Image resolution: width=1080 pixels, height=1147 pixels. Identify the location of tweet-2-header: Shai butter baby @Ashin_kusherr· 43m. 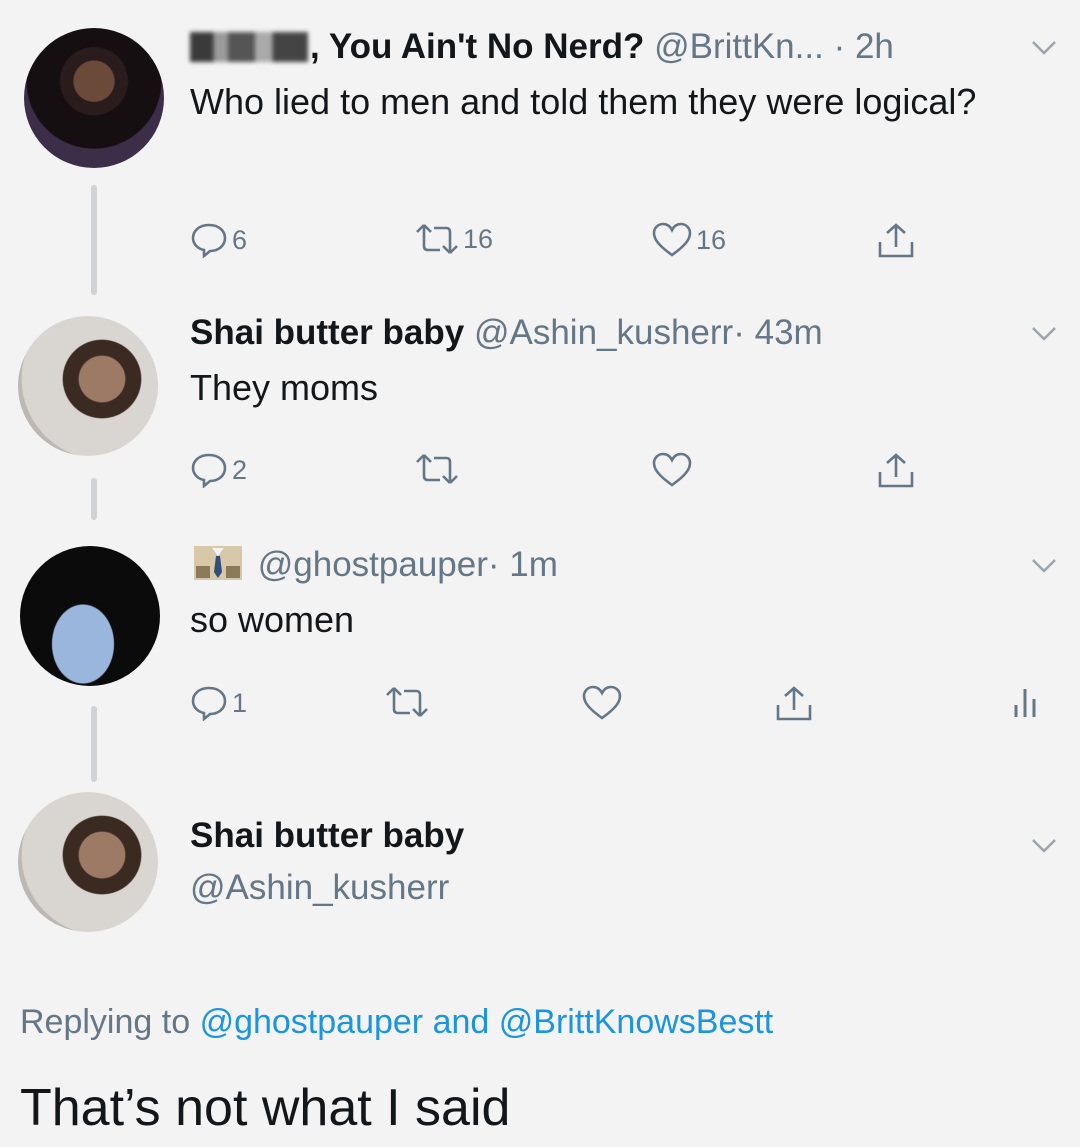
(506, 333).